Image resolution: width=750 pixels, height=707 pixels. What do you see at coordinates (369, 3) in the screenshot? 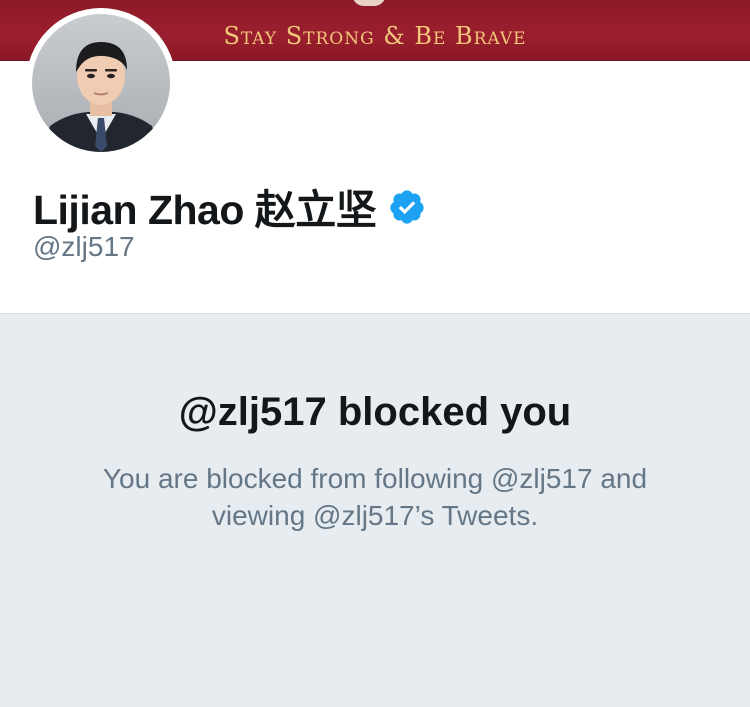
I see `banner-ornament` at bounding box center [369, 3].